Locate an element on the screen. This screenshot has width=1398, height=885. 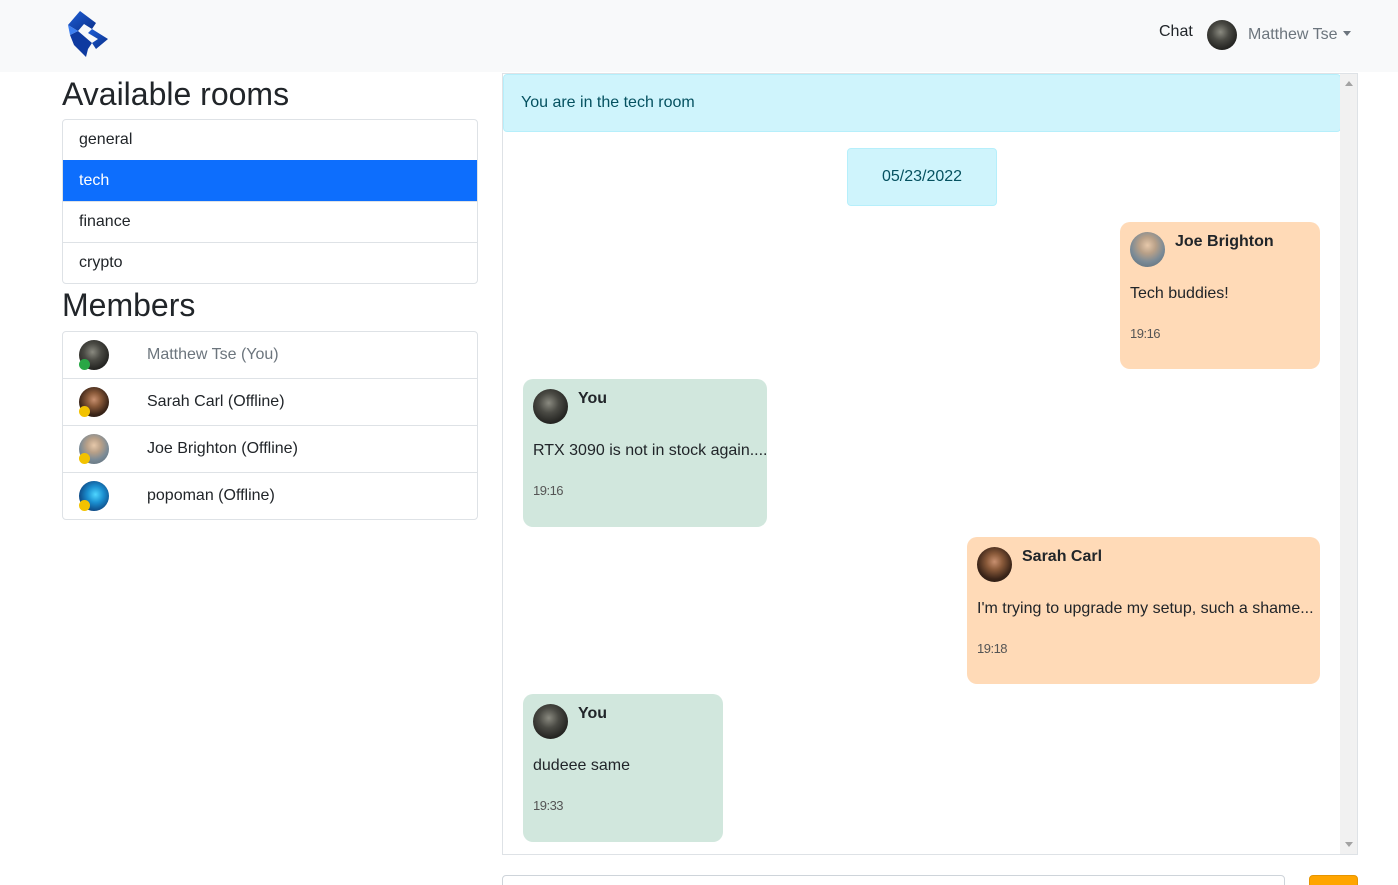
message-input is located at coordinates (893, 880).